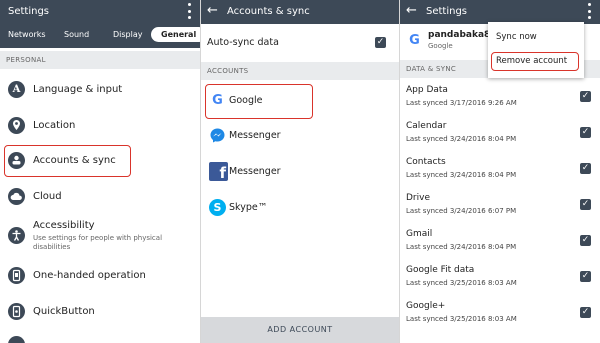 The image size is (600, 343). Describe the element at coordinates (461, 211) in the screenshot. I see `sync-item-last-synced: Last synced 3/24/2016 6:07 PM` at that location.